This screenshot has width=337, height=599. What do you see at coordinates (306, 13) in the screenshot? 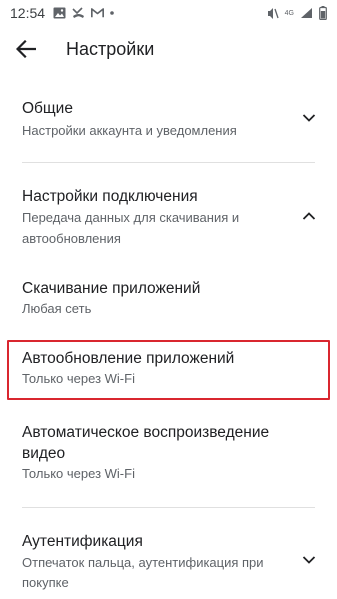
I see `signal-icon` at bounding box center [306, 13].